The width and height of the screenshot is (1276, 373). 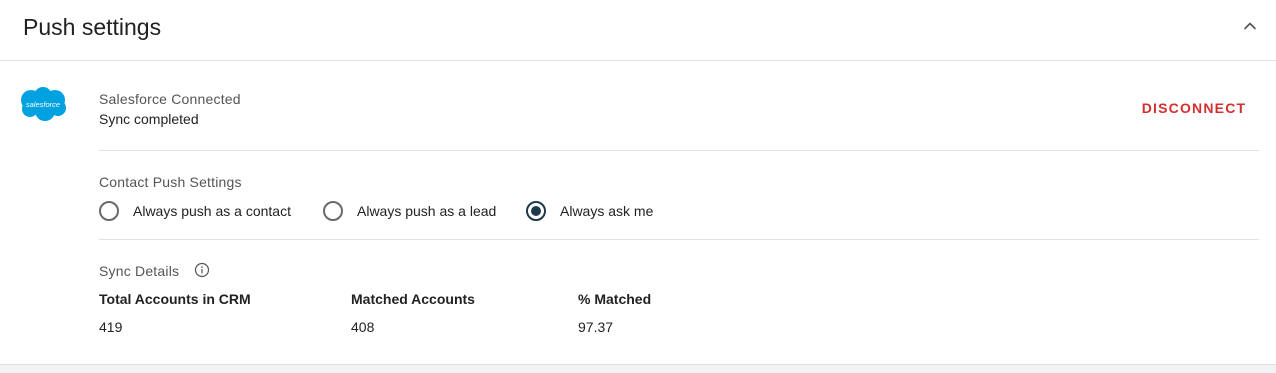 I want to click on matched-accounts-value: 408, so click(x=363, y=327).